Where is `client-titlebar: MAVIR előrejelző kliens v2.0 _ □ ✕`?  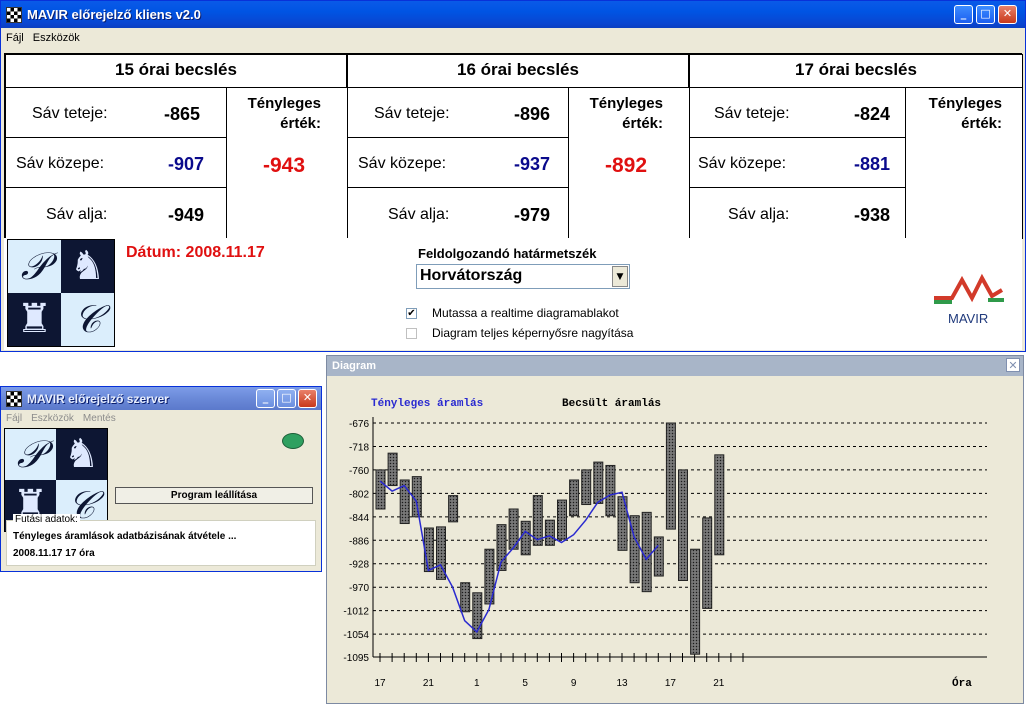 client-titlebar: MAVIR előrejelző kliens v2.0 _ □ ✕ is located at coordinates (513, 14).